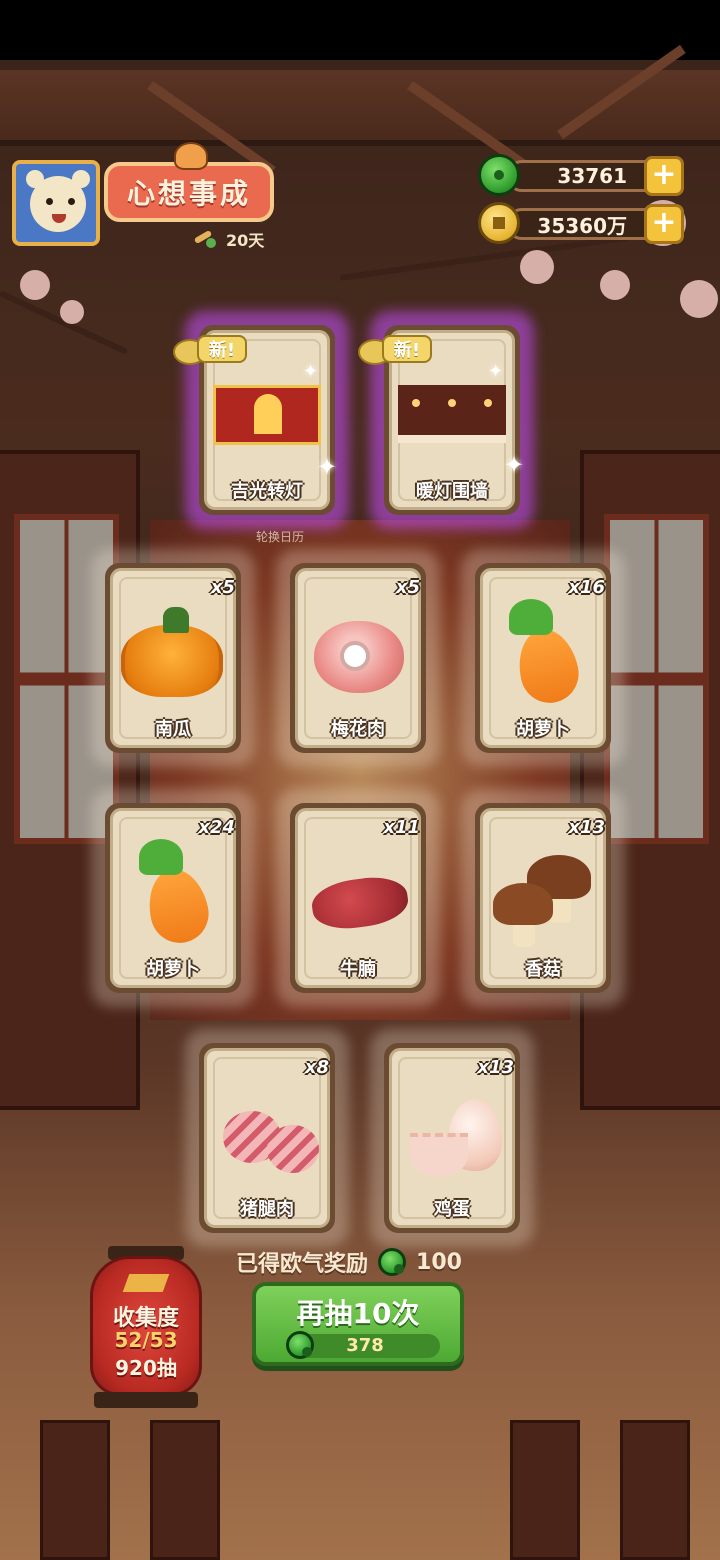 This screenshot has height=1560, width=720. Describe the element at coordinates (452, 1133) in the screenshot. I see `egg-icon` at that location.